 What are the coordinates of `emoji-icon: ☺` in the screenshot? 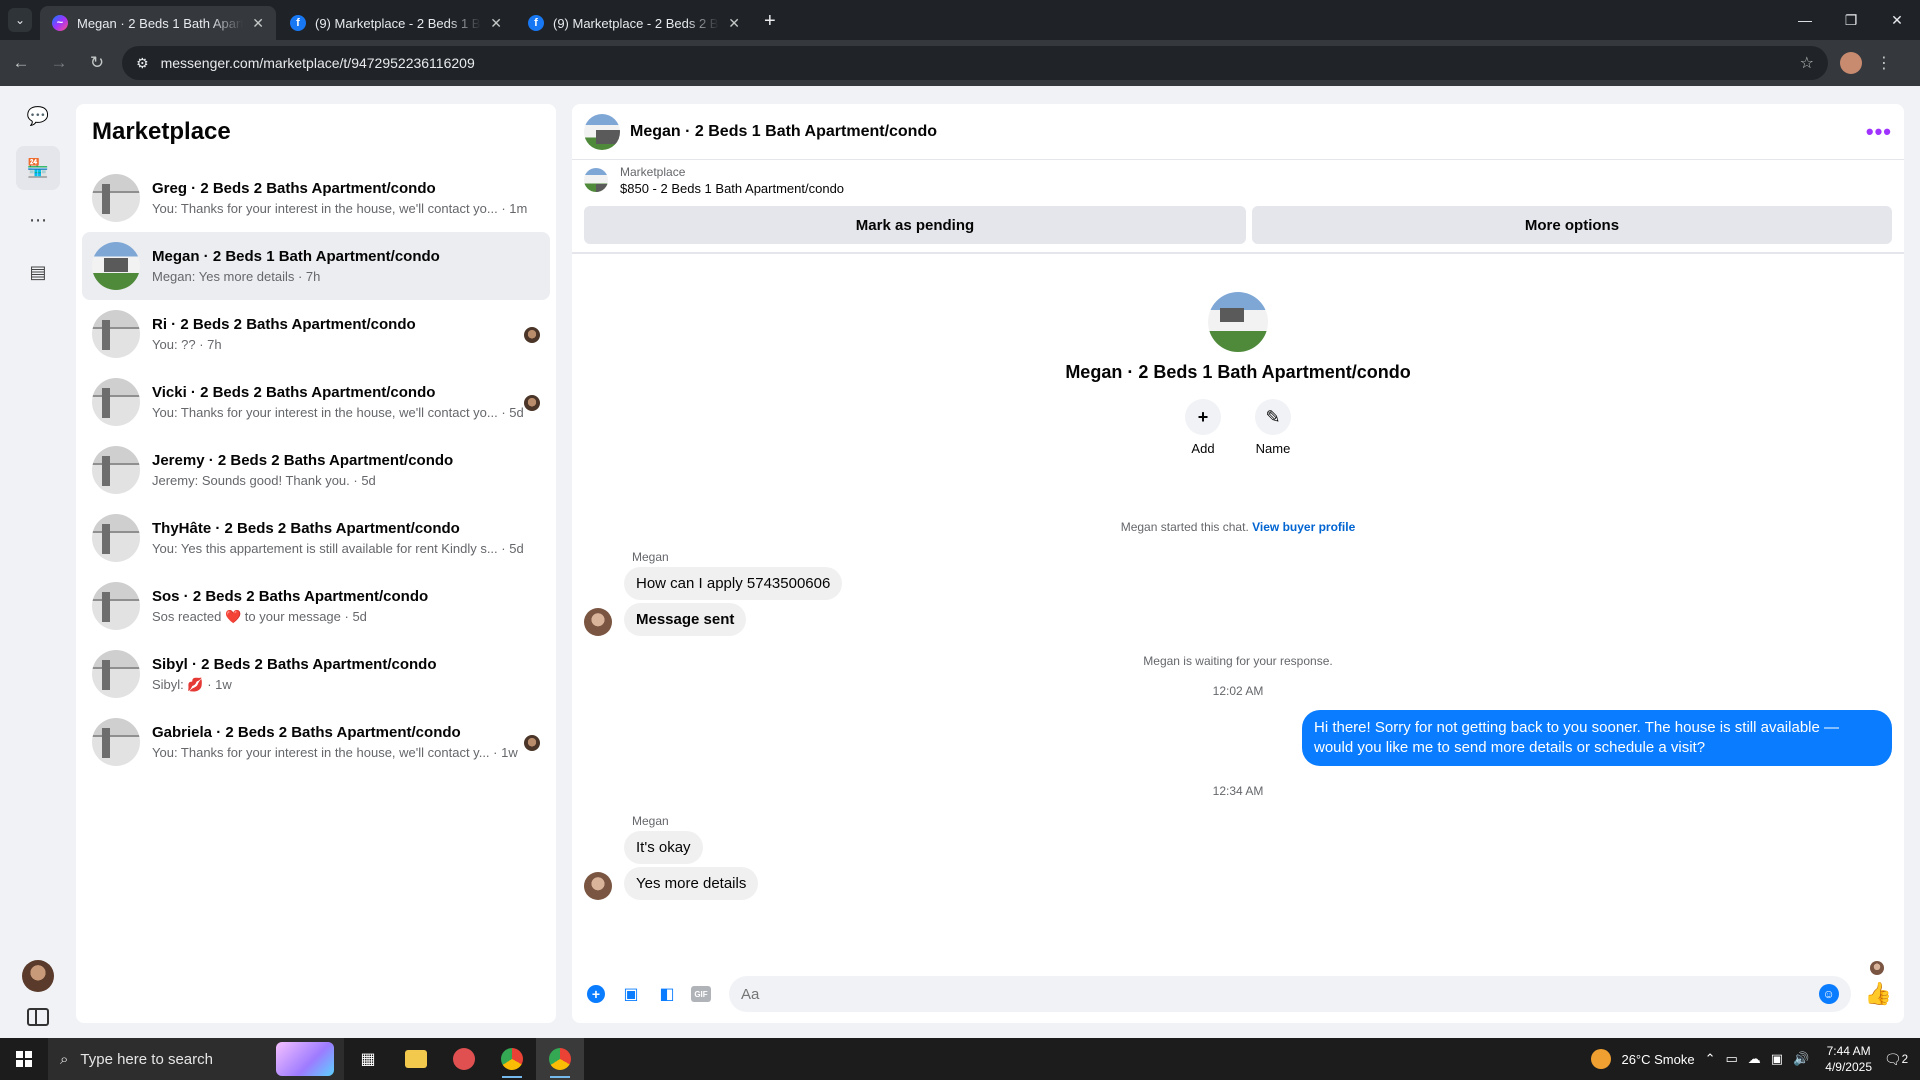 It's located at (1828, 994).